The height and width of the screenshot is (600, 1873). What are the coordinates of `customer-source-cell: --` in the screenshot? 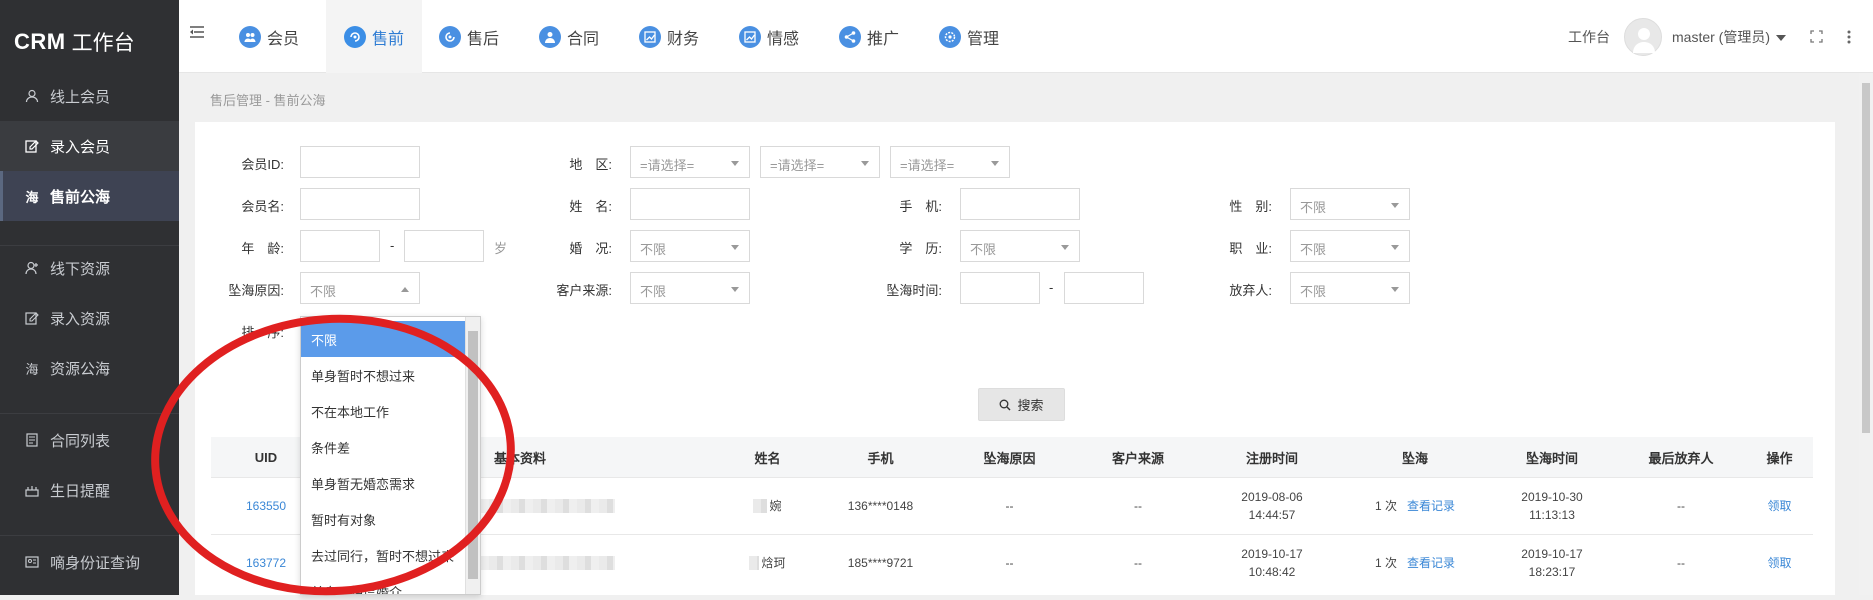 It's located at (1138, 563).